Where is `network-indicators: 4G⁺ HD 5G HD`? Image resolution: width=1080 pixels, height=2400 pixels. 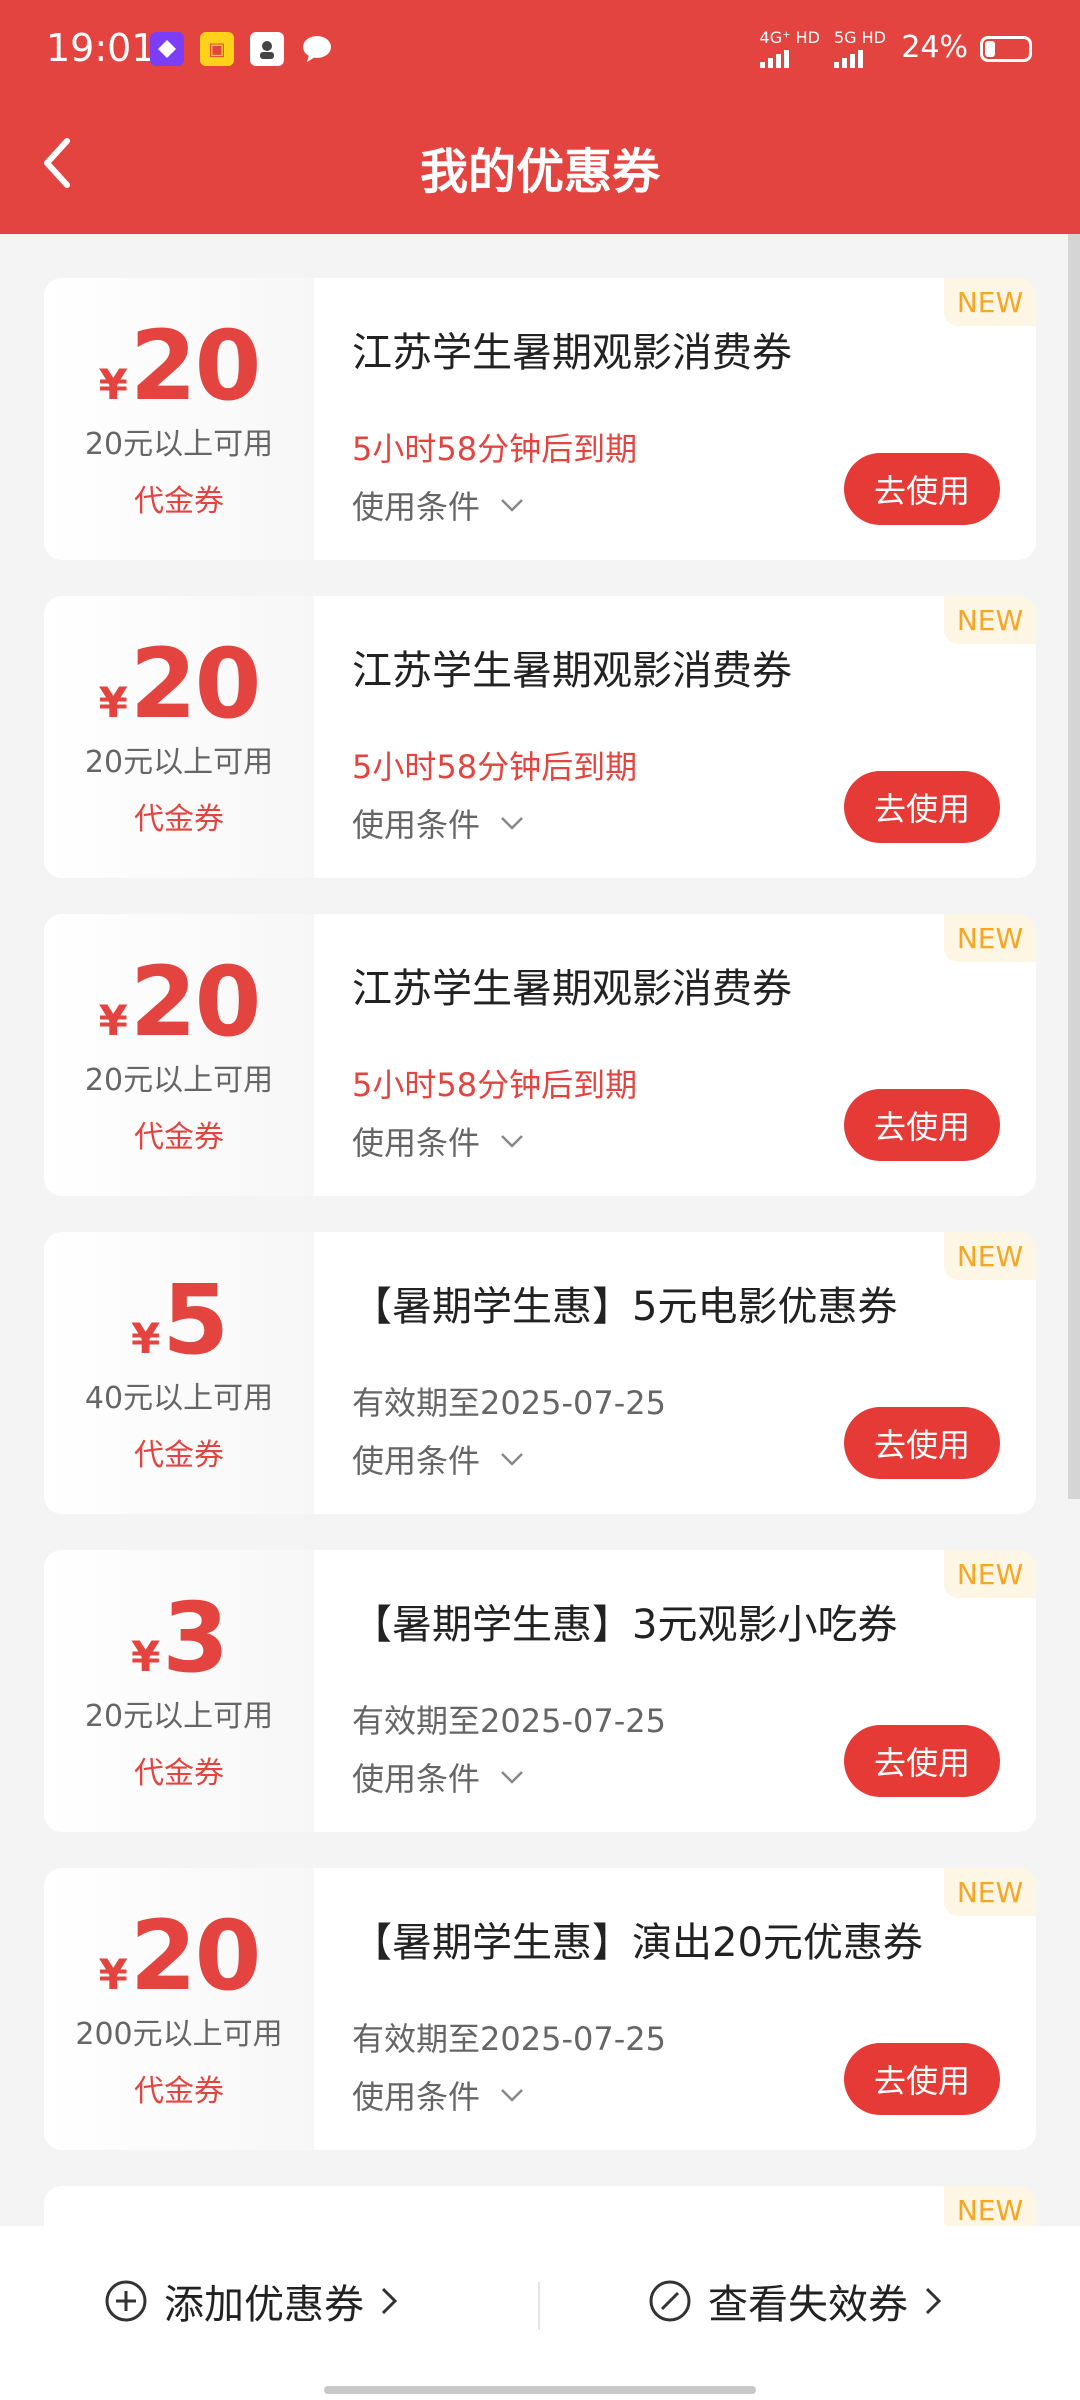
network-indicators: 4G⁺ HD 5G HD is located at coordinates (822, 48).